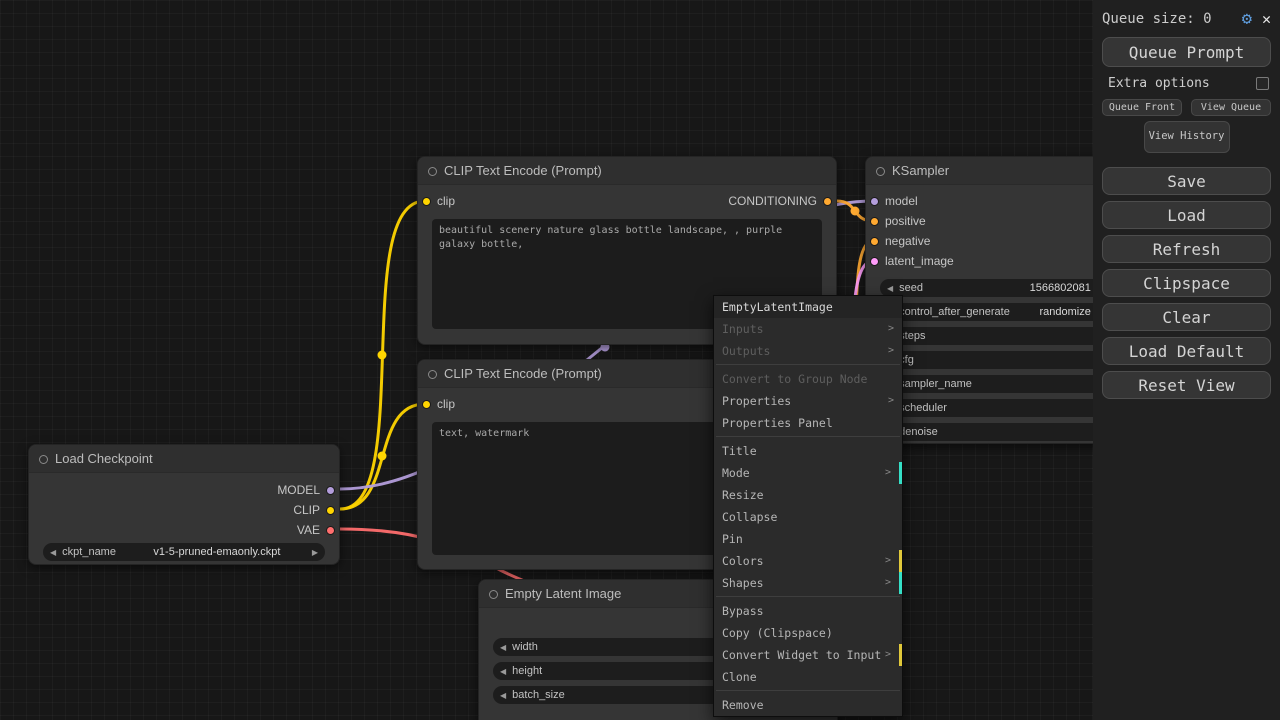  What do you see at coordinates (874, 221) in the screenshot?
I see `slot-dot-positive` at bounding box center [874, 221].